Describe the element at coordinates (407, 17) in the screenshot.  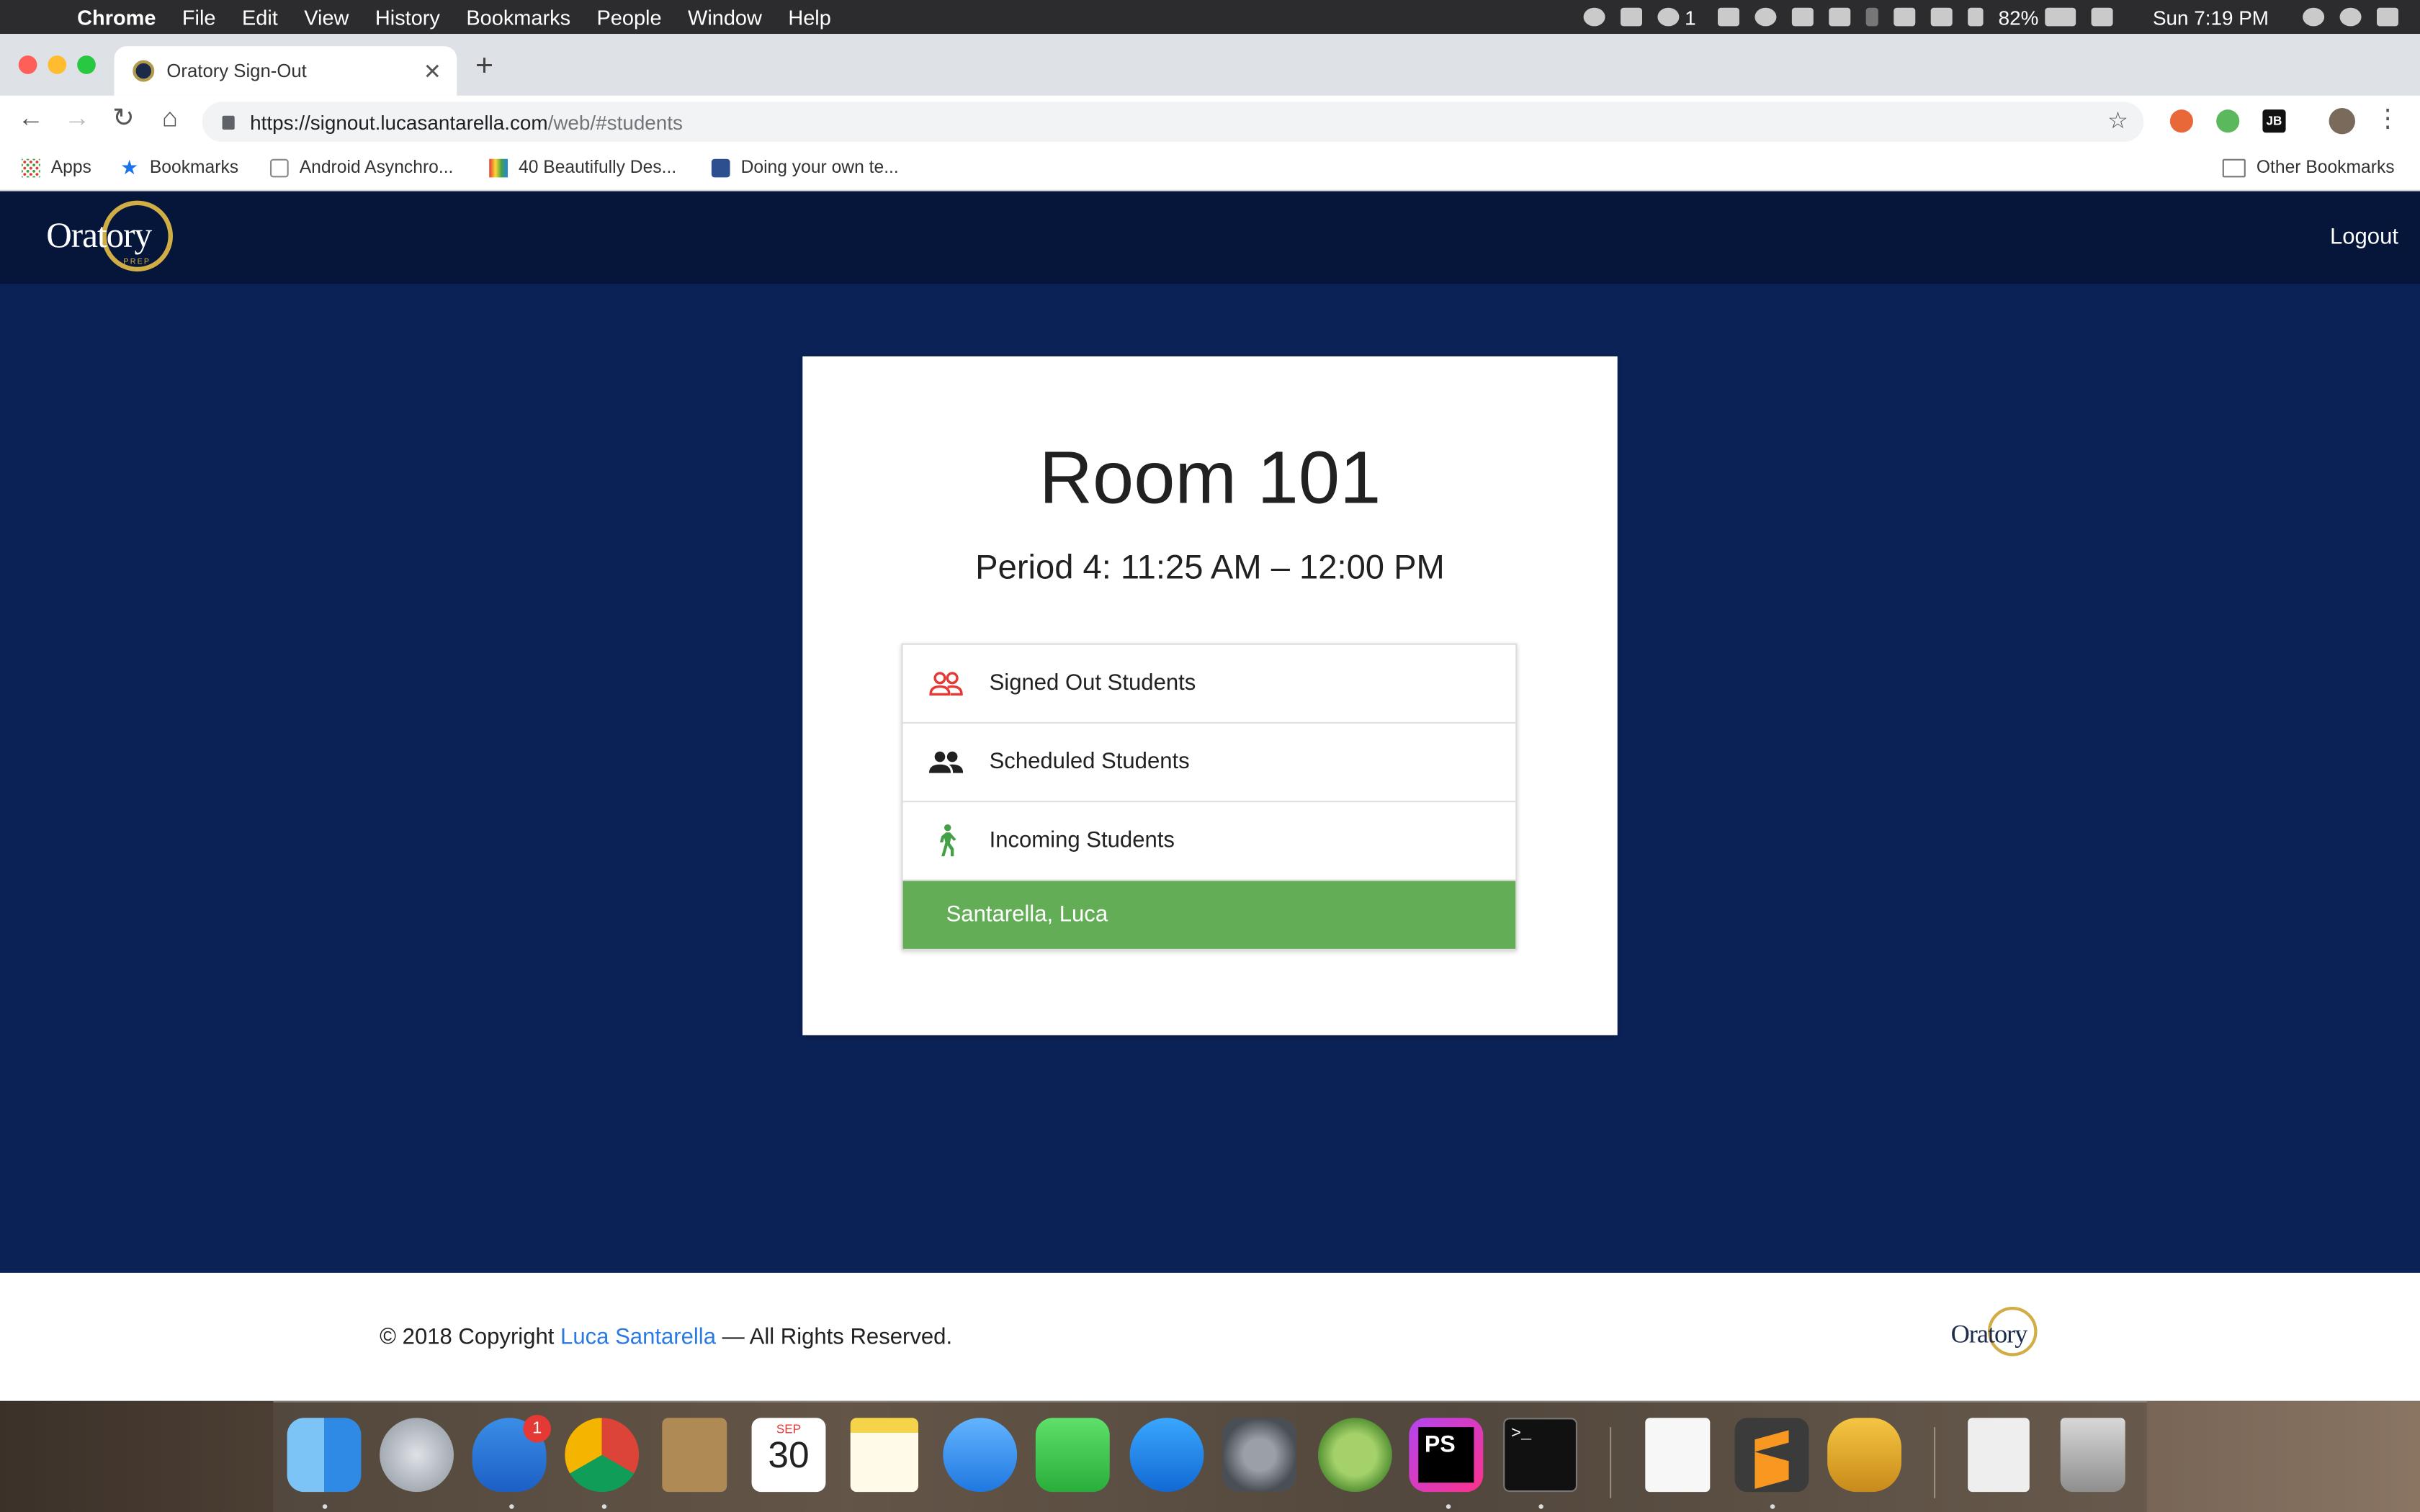
I see `menu-history: History` at that location.